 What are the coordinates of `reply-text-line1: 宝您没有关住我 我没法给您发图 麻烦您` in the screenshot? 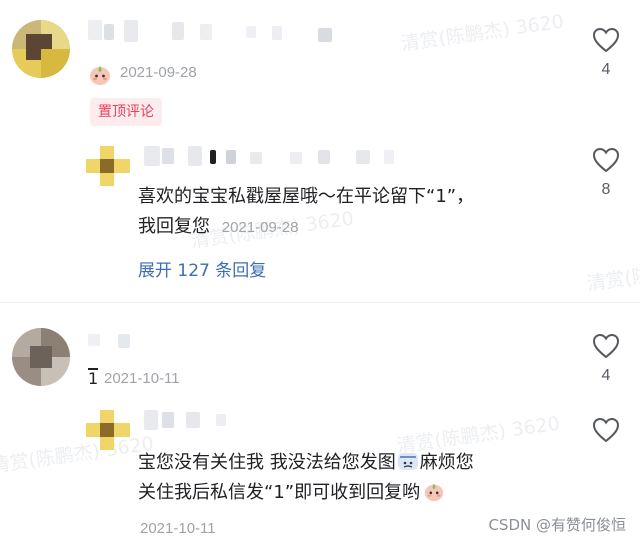 It's located at (306, 463).